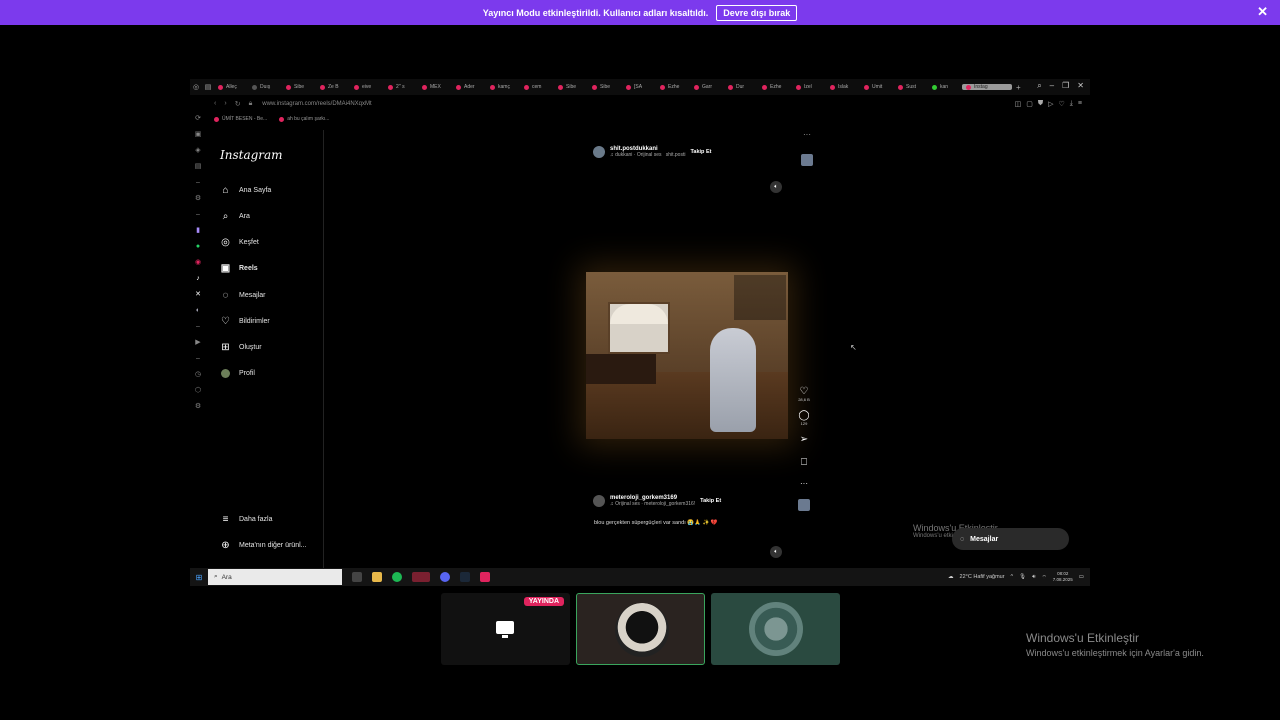  What do you see at coordinates (877, 87) in the screenshot?
I see `browser-tab: Ümit` at bounding box center [877, 87].